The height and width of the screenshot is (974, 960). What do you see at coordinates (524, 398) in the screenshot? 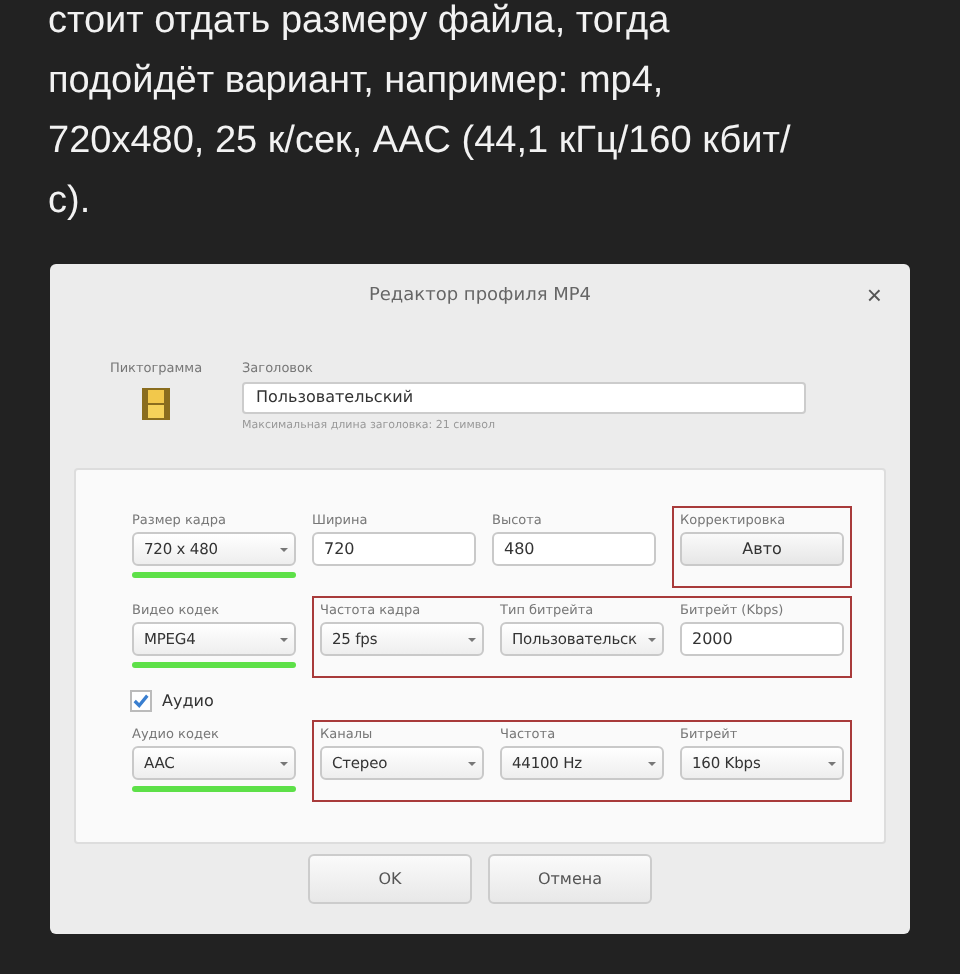
I see `title-field: Пользовательский` at bounding box center [524, 398].